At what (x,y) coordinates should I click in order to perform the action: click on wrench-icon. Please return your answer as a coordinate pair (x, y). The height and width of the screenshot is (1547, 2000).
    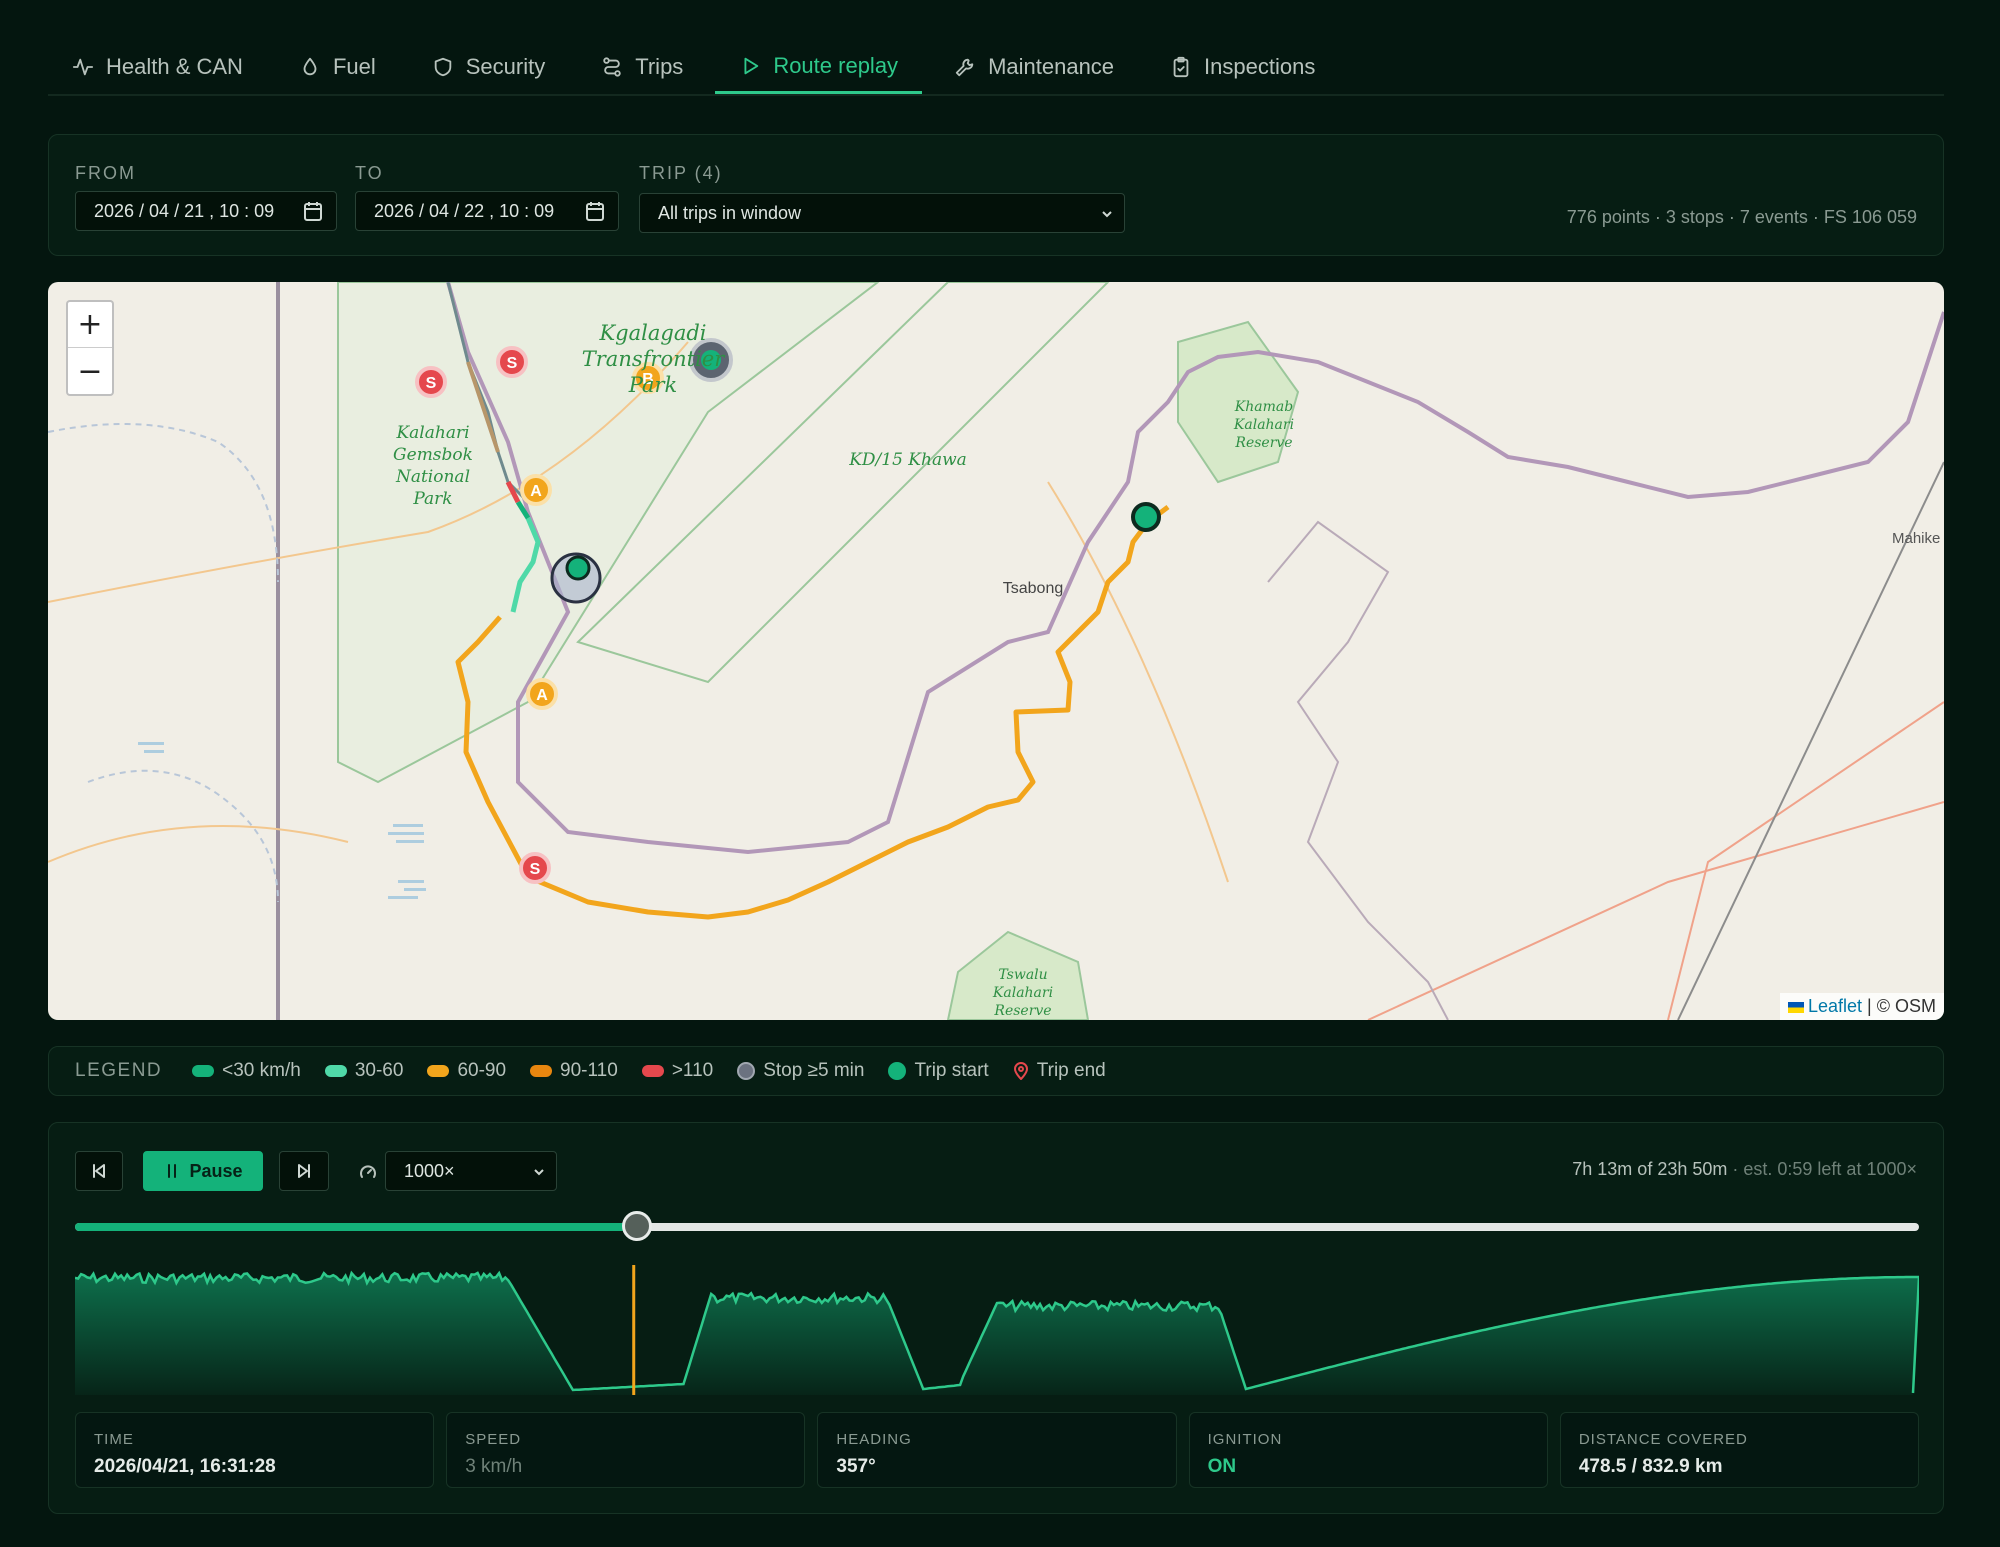
    Looking at the image, I should click on (964, 67).